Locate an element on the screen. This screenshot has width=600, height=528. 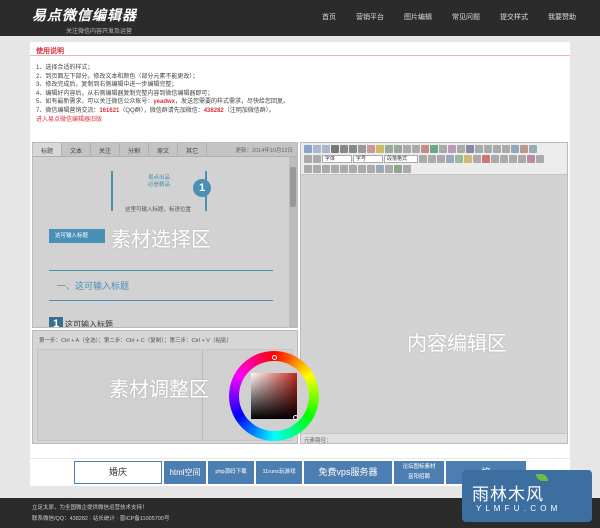
tab-divider: 分割 is located at coordinates (135, 149).